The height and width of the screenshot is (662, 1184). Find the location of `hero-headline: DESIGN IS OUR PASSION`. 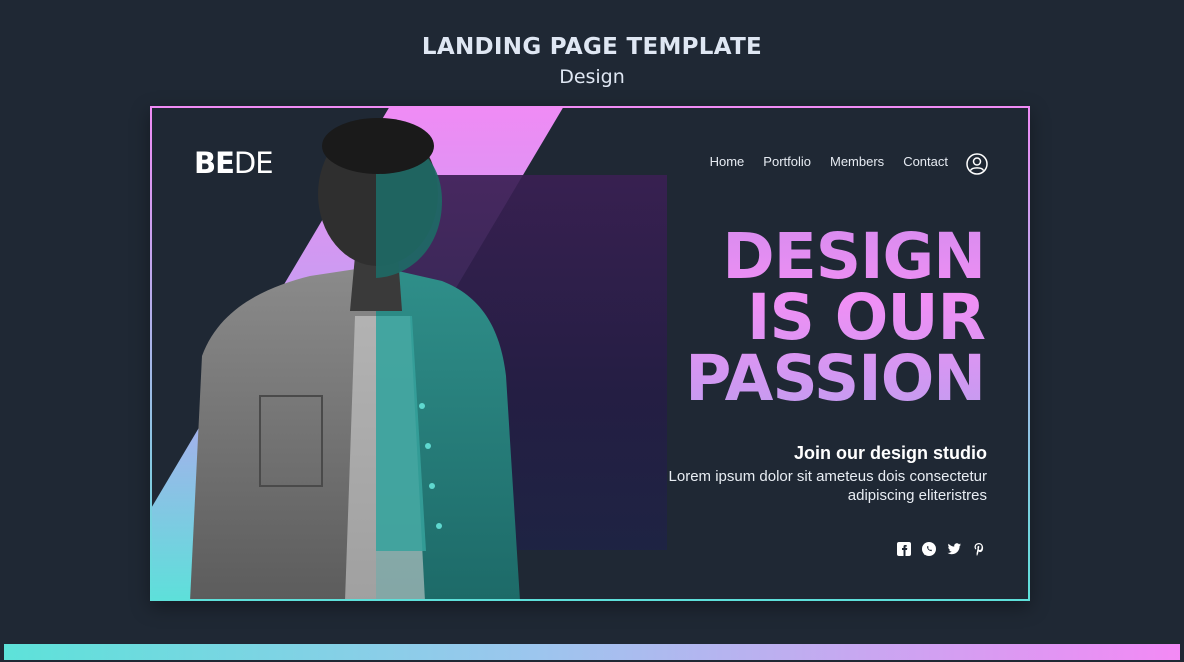

hero-headline: DESIGN IS OUR PASSION is located at coordinates (835, 317).